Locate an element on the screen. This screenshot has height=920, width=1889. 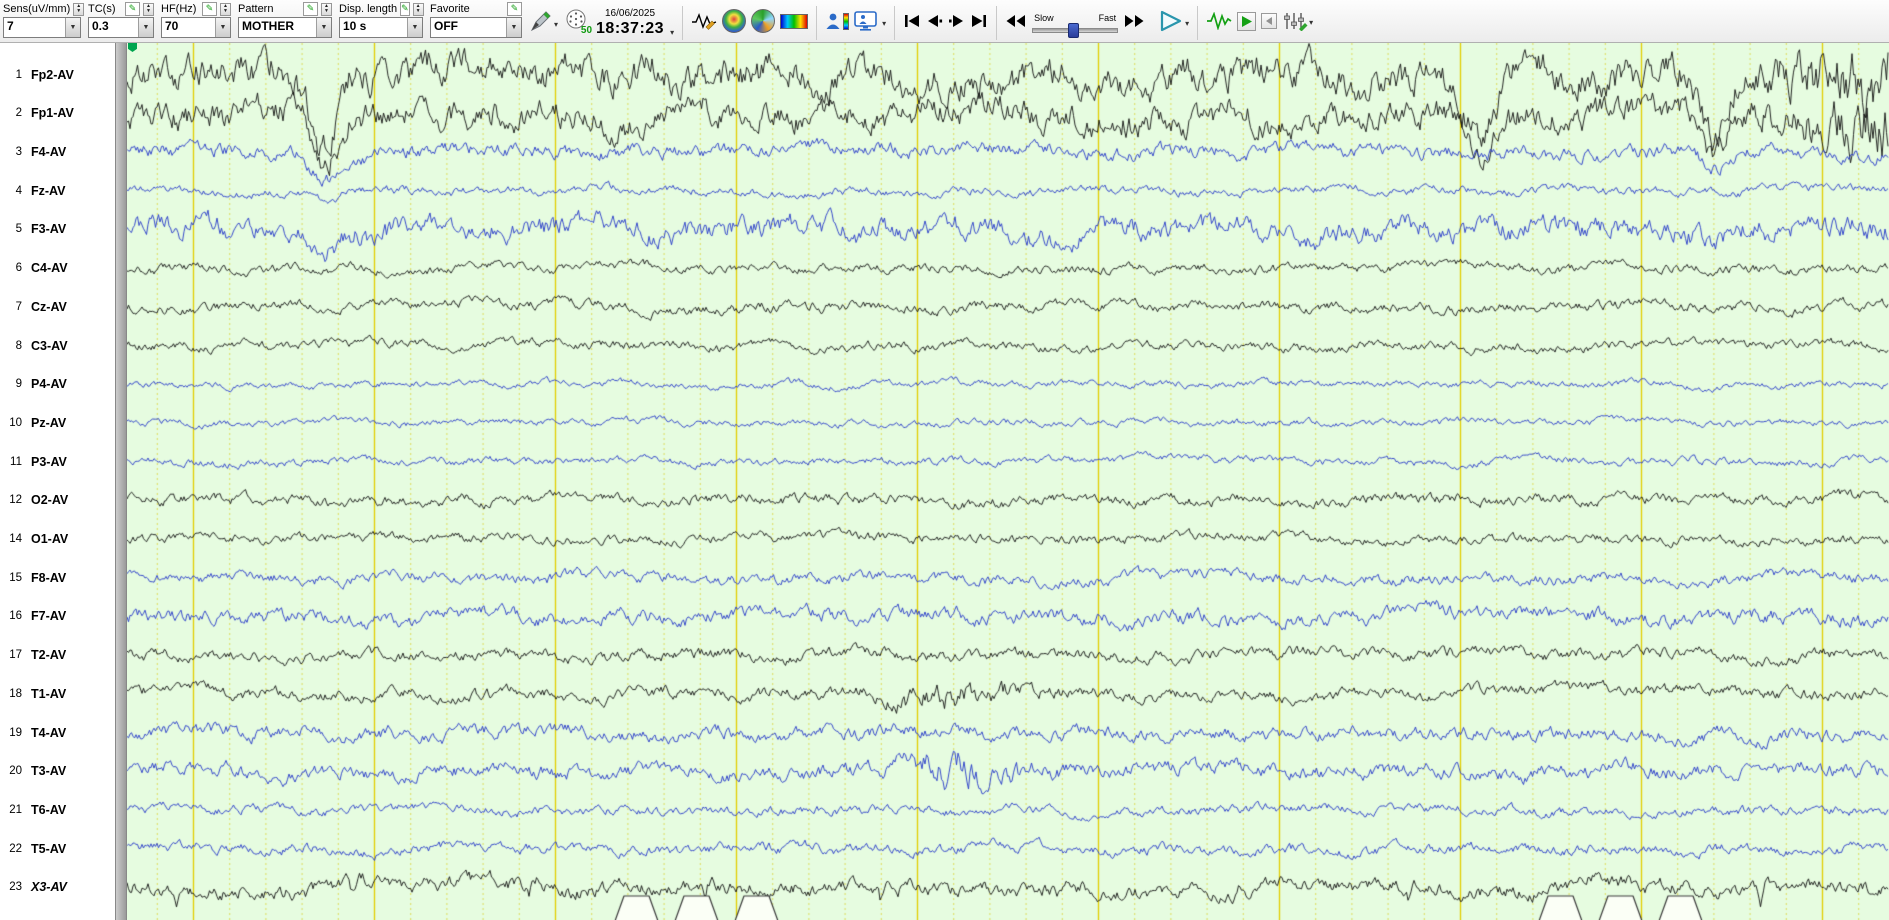
step-forward-button is located at coordinates (956, 21).